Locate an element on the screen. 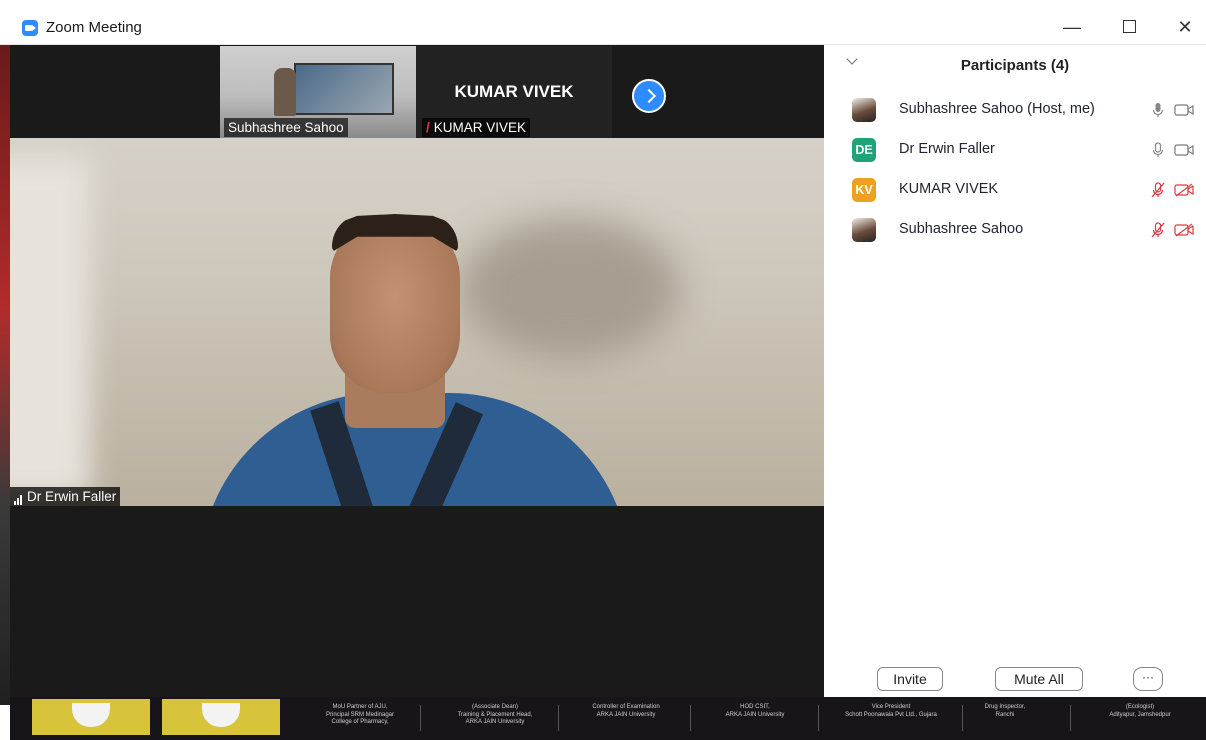 The width and height of the screenshot is (1206, 740). participants-header: Participants (4) is located at coordinates (1015, 65).